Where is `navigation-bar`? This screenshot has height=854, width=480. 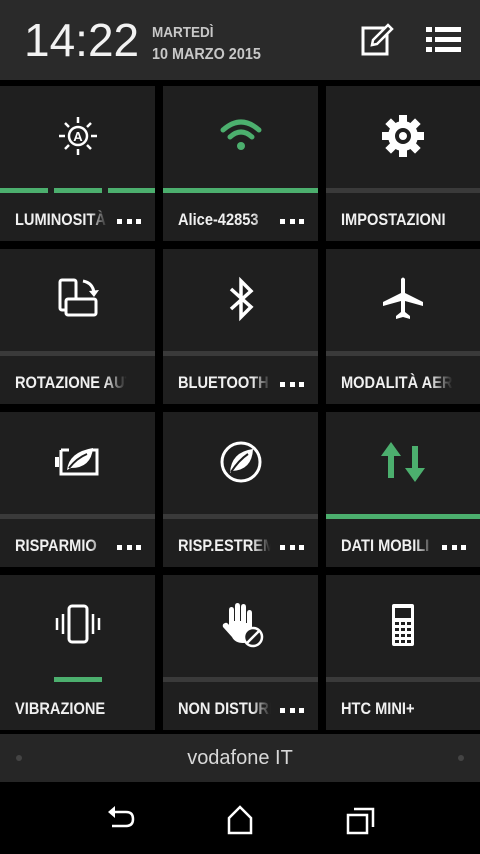 navigation-bar is located at coordinates (240, 818).